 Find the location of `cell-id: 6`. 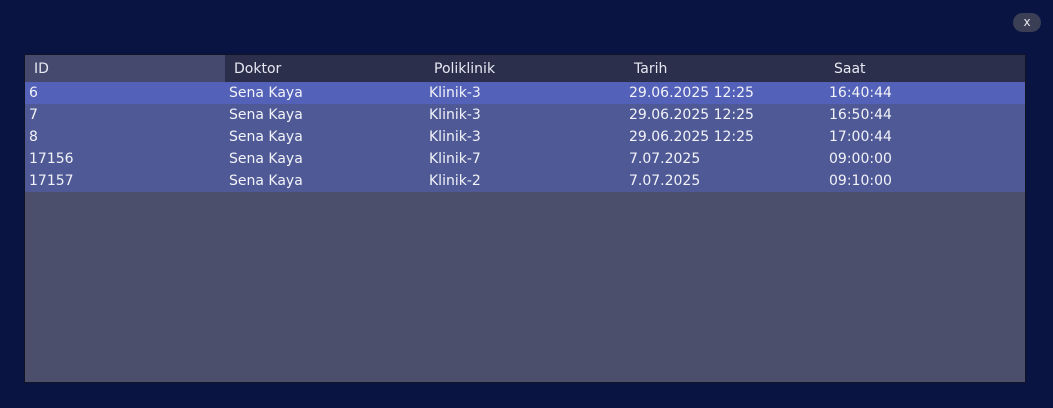

cell-id: 6 is located at coordinates (33, 93).